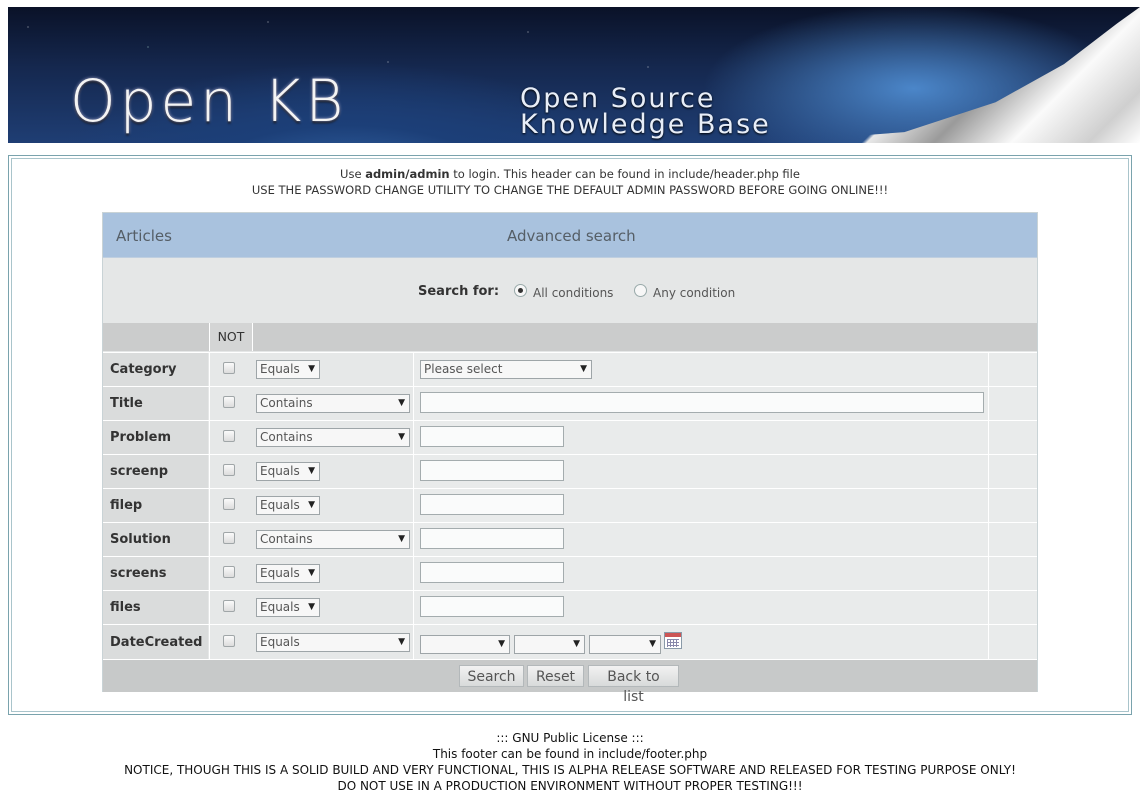 This screenshot has height=800, width=1140. Describe the element at coordinates (645, 124) in the screenshot. I see `banner-subtitle-2: Knowledge Base` at that location.